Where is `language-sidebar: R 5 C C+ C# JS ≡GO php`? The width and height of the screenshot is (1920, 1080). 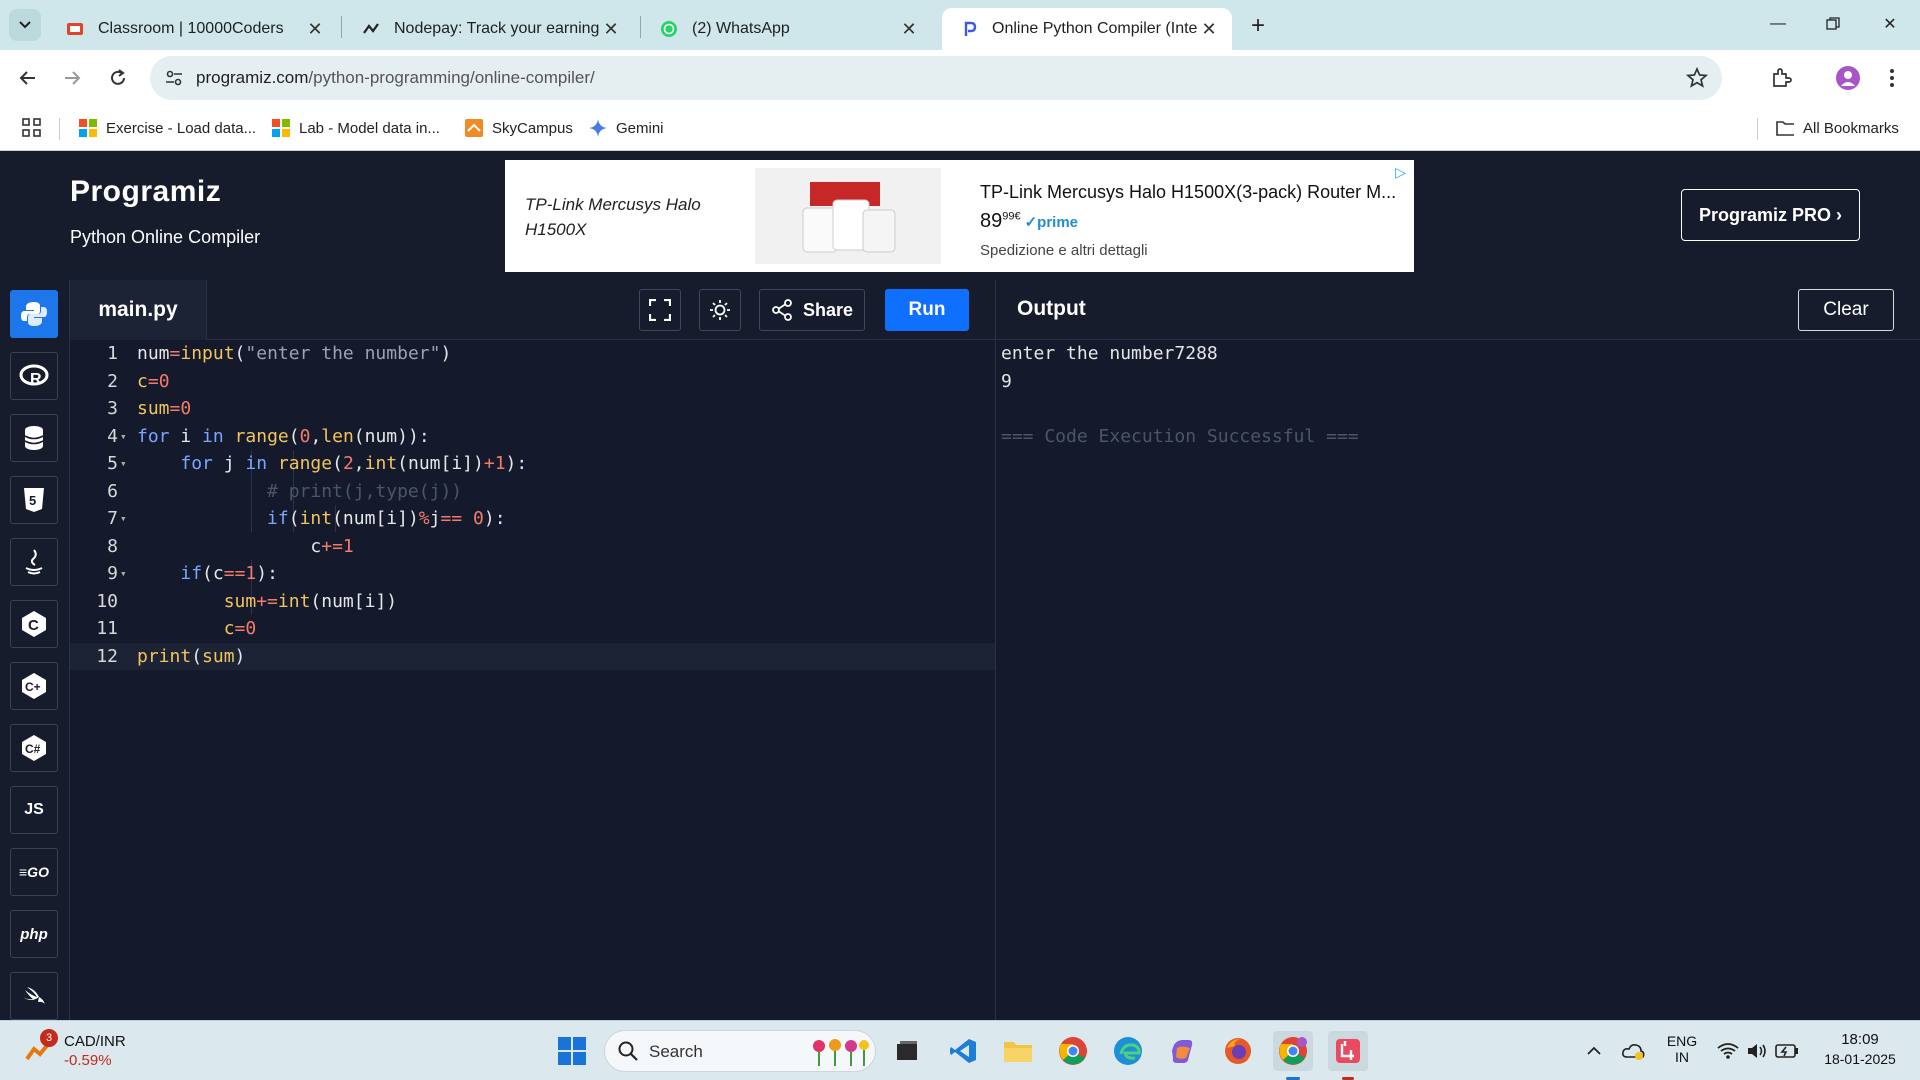
language-sidebar: R 5 C C+ C# JS ≡GO php is located at coordinates (35, 650).